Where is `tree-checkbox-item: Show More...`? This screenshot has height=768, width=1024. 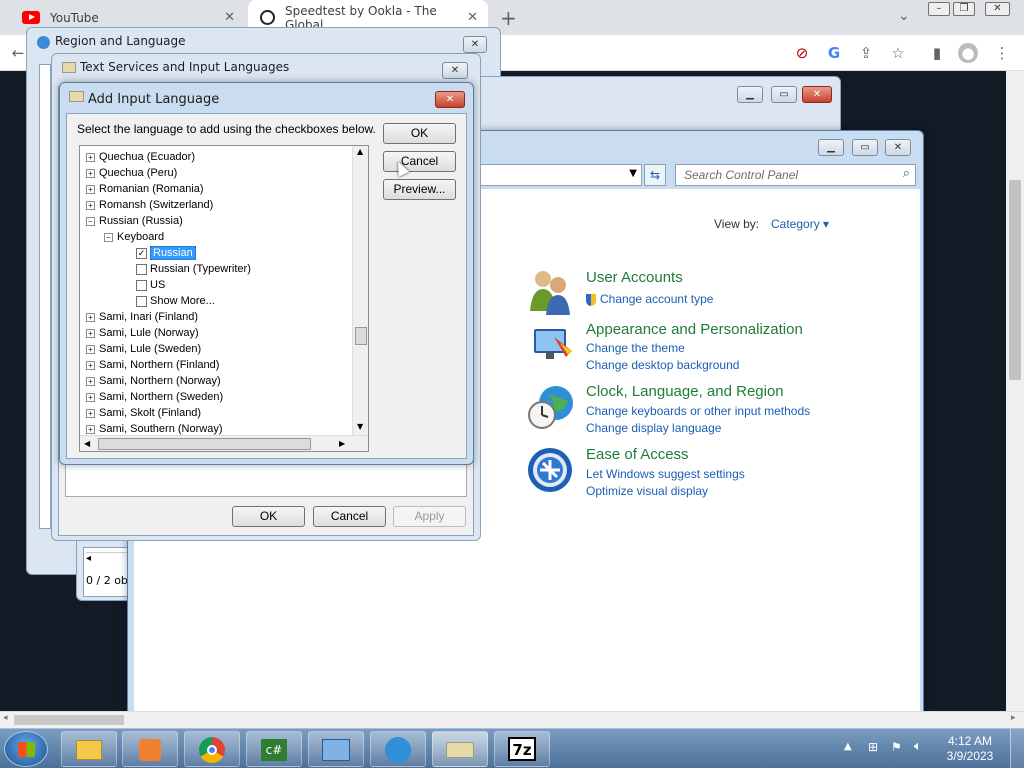 tree-checkbox-item: Show More... is located at coordinates (175, 301).